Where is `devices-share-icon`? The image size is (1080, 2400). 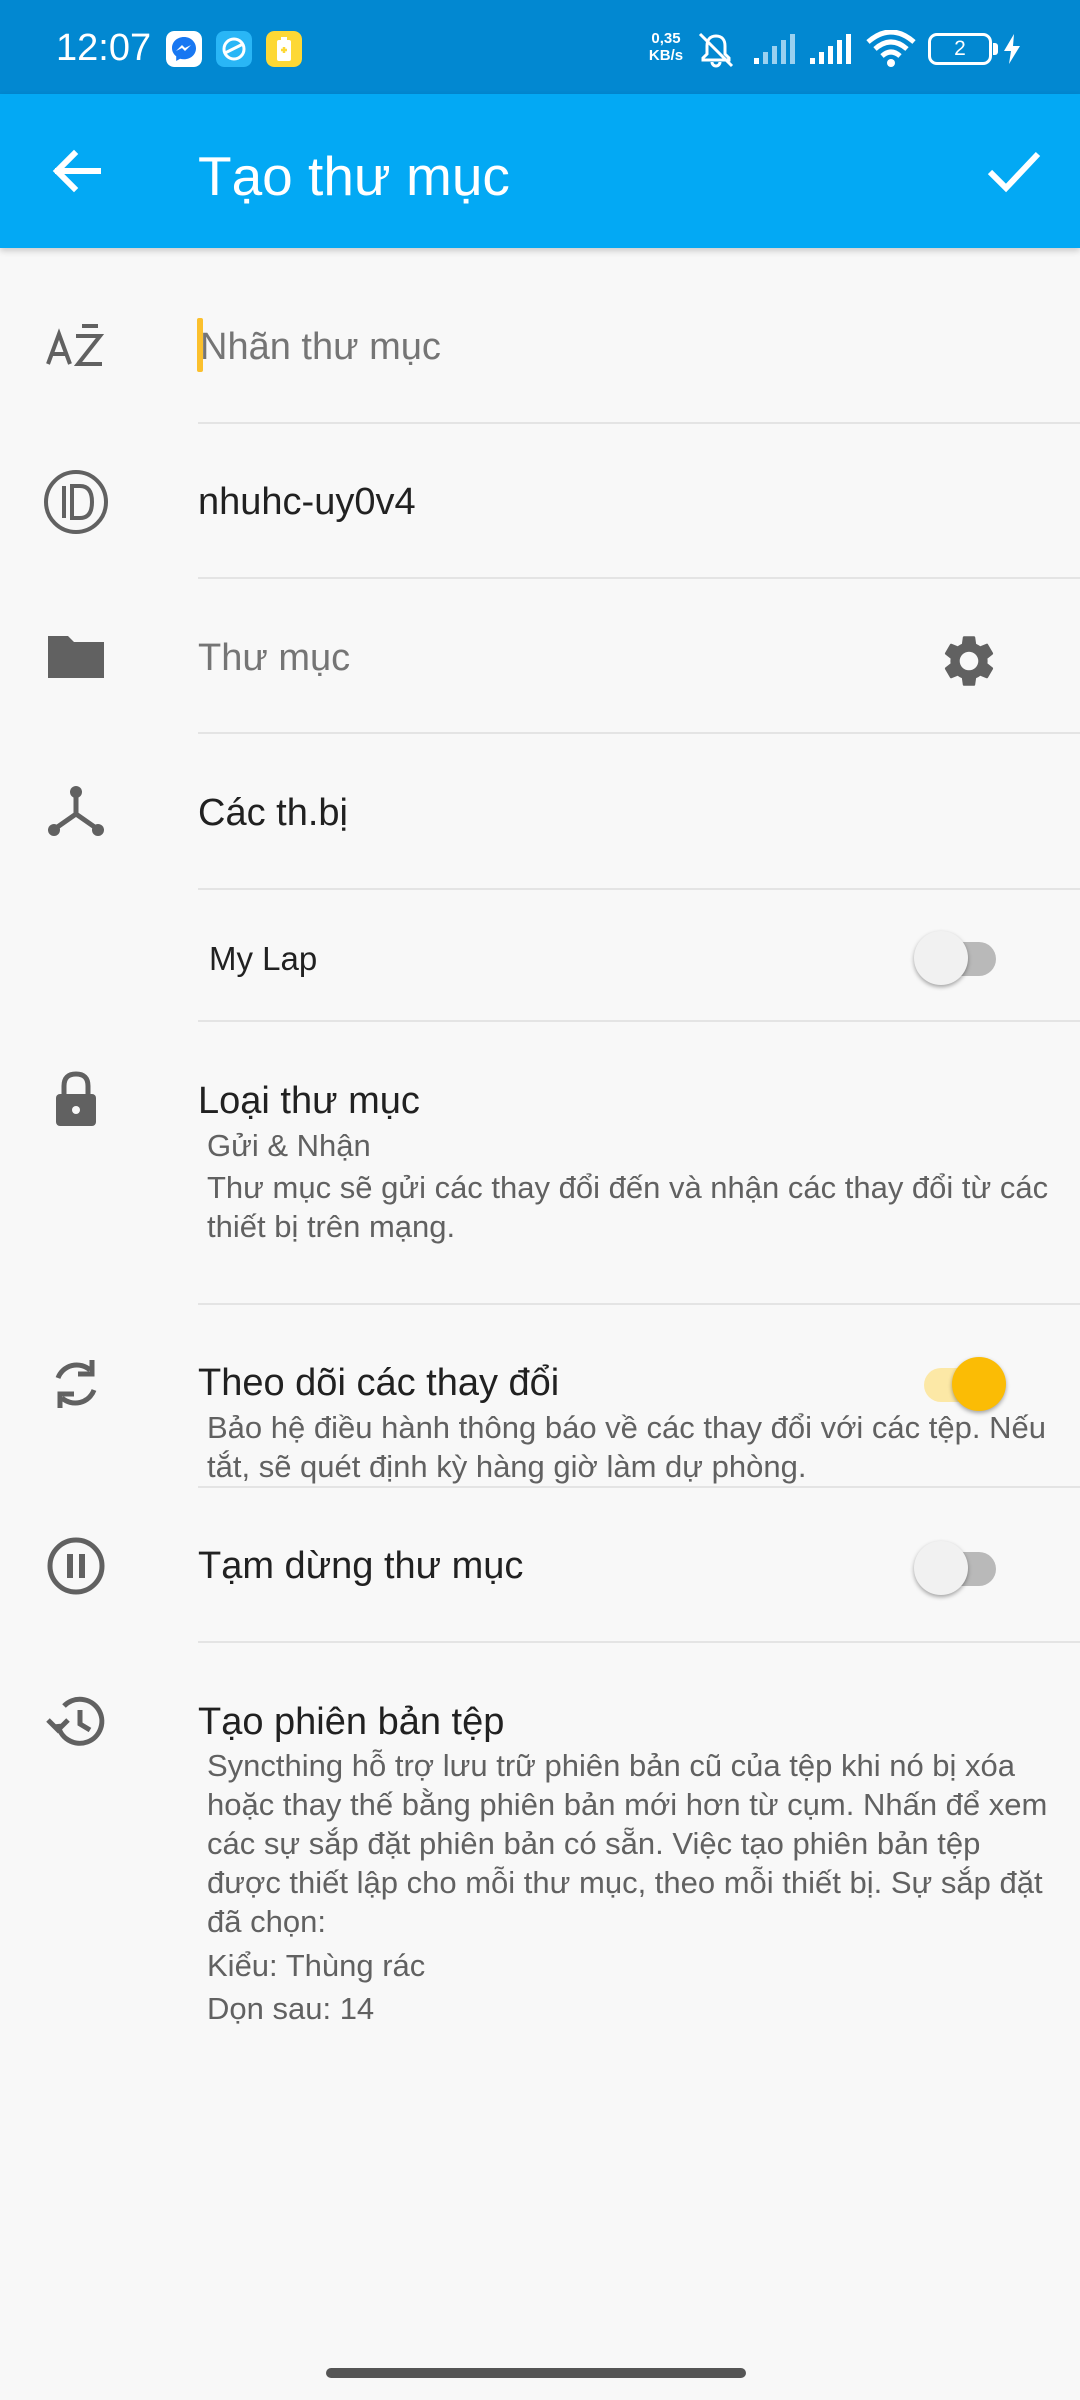
devices-share-icon is located at coordinates (76, 811).